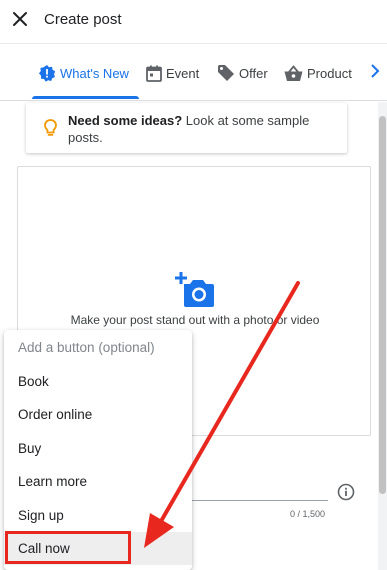 The image size is (387, 570). What do you see at coordinates (85, 97) in the screenshot?
I see `active-tab-indicator` at bounding box center [85, 97].